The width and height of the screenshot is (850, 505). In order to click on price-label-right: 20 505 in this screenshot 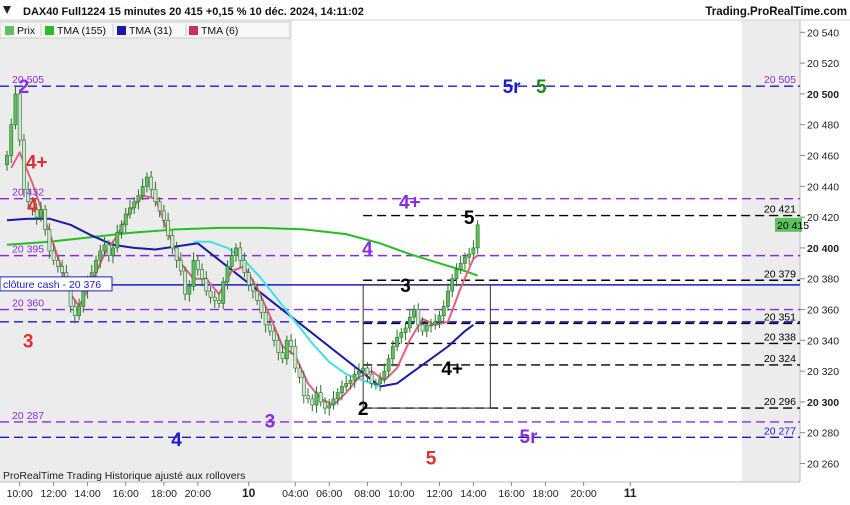, I will do `click(780, 80)`.